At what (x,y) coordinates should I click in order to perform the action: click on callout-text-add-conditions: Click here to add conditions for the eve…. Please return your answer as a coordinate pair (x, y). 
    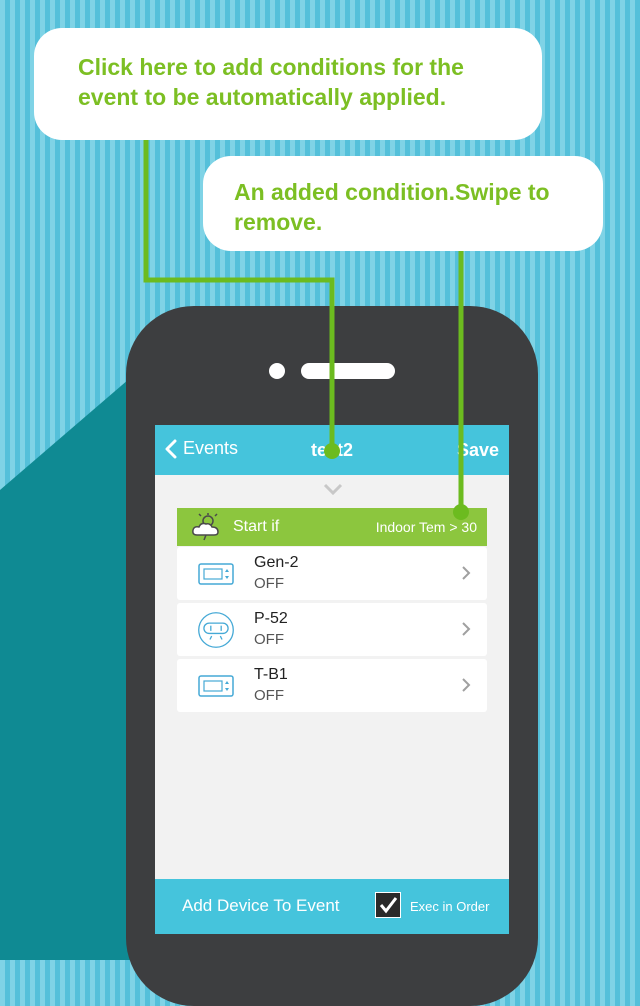
    Looking at the image, I should click on (271, 82).